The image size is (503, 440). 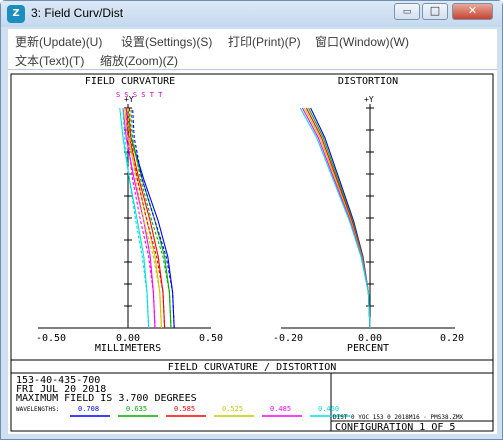 What do you see at coordinates (369, 99) in the screenshot?
I see `distortion-axis-label: +Y` at bounding box center [369, 99].